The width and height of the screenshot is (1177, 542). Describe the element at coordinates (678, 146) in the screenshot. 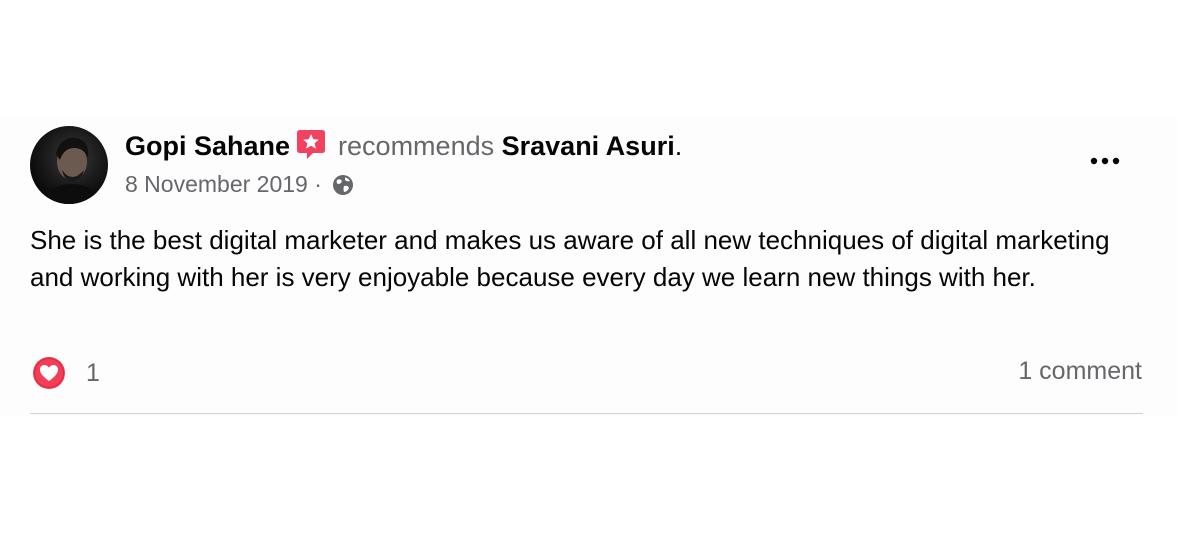

I see `target-period: .` at that location.